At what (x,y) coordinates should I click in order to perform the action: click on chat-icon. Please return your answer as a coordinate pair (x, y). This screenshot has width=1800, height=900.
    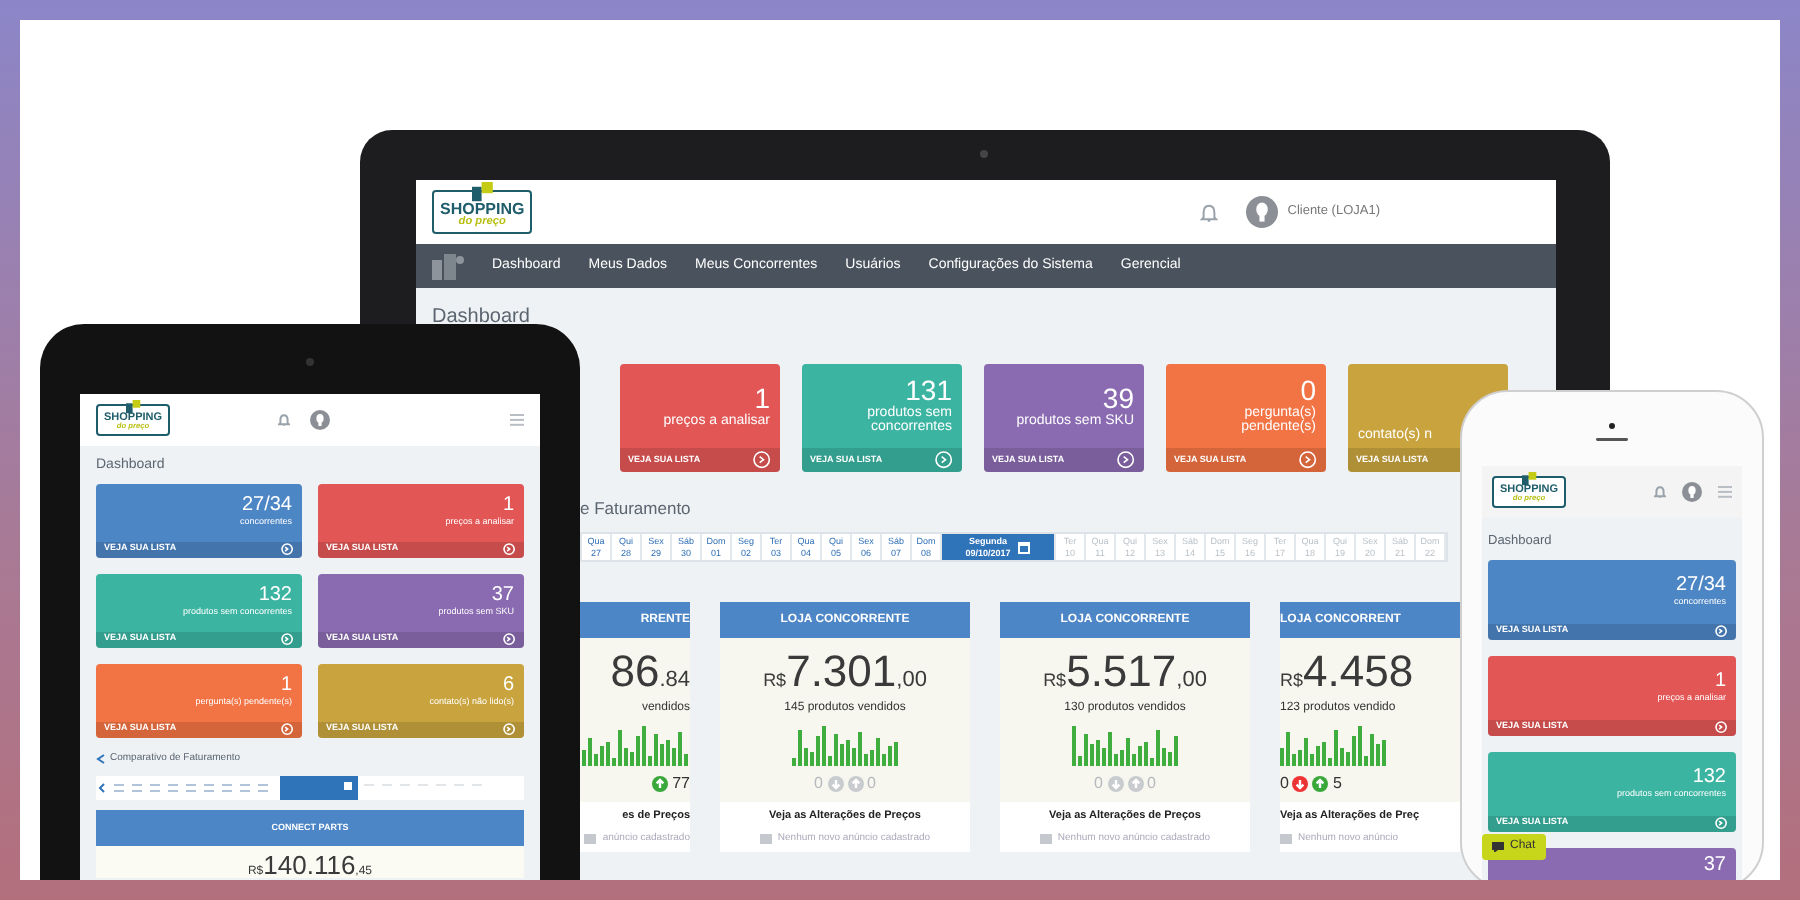
    Looking at the image, I should click on (1498, 847).